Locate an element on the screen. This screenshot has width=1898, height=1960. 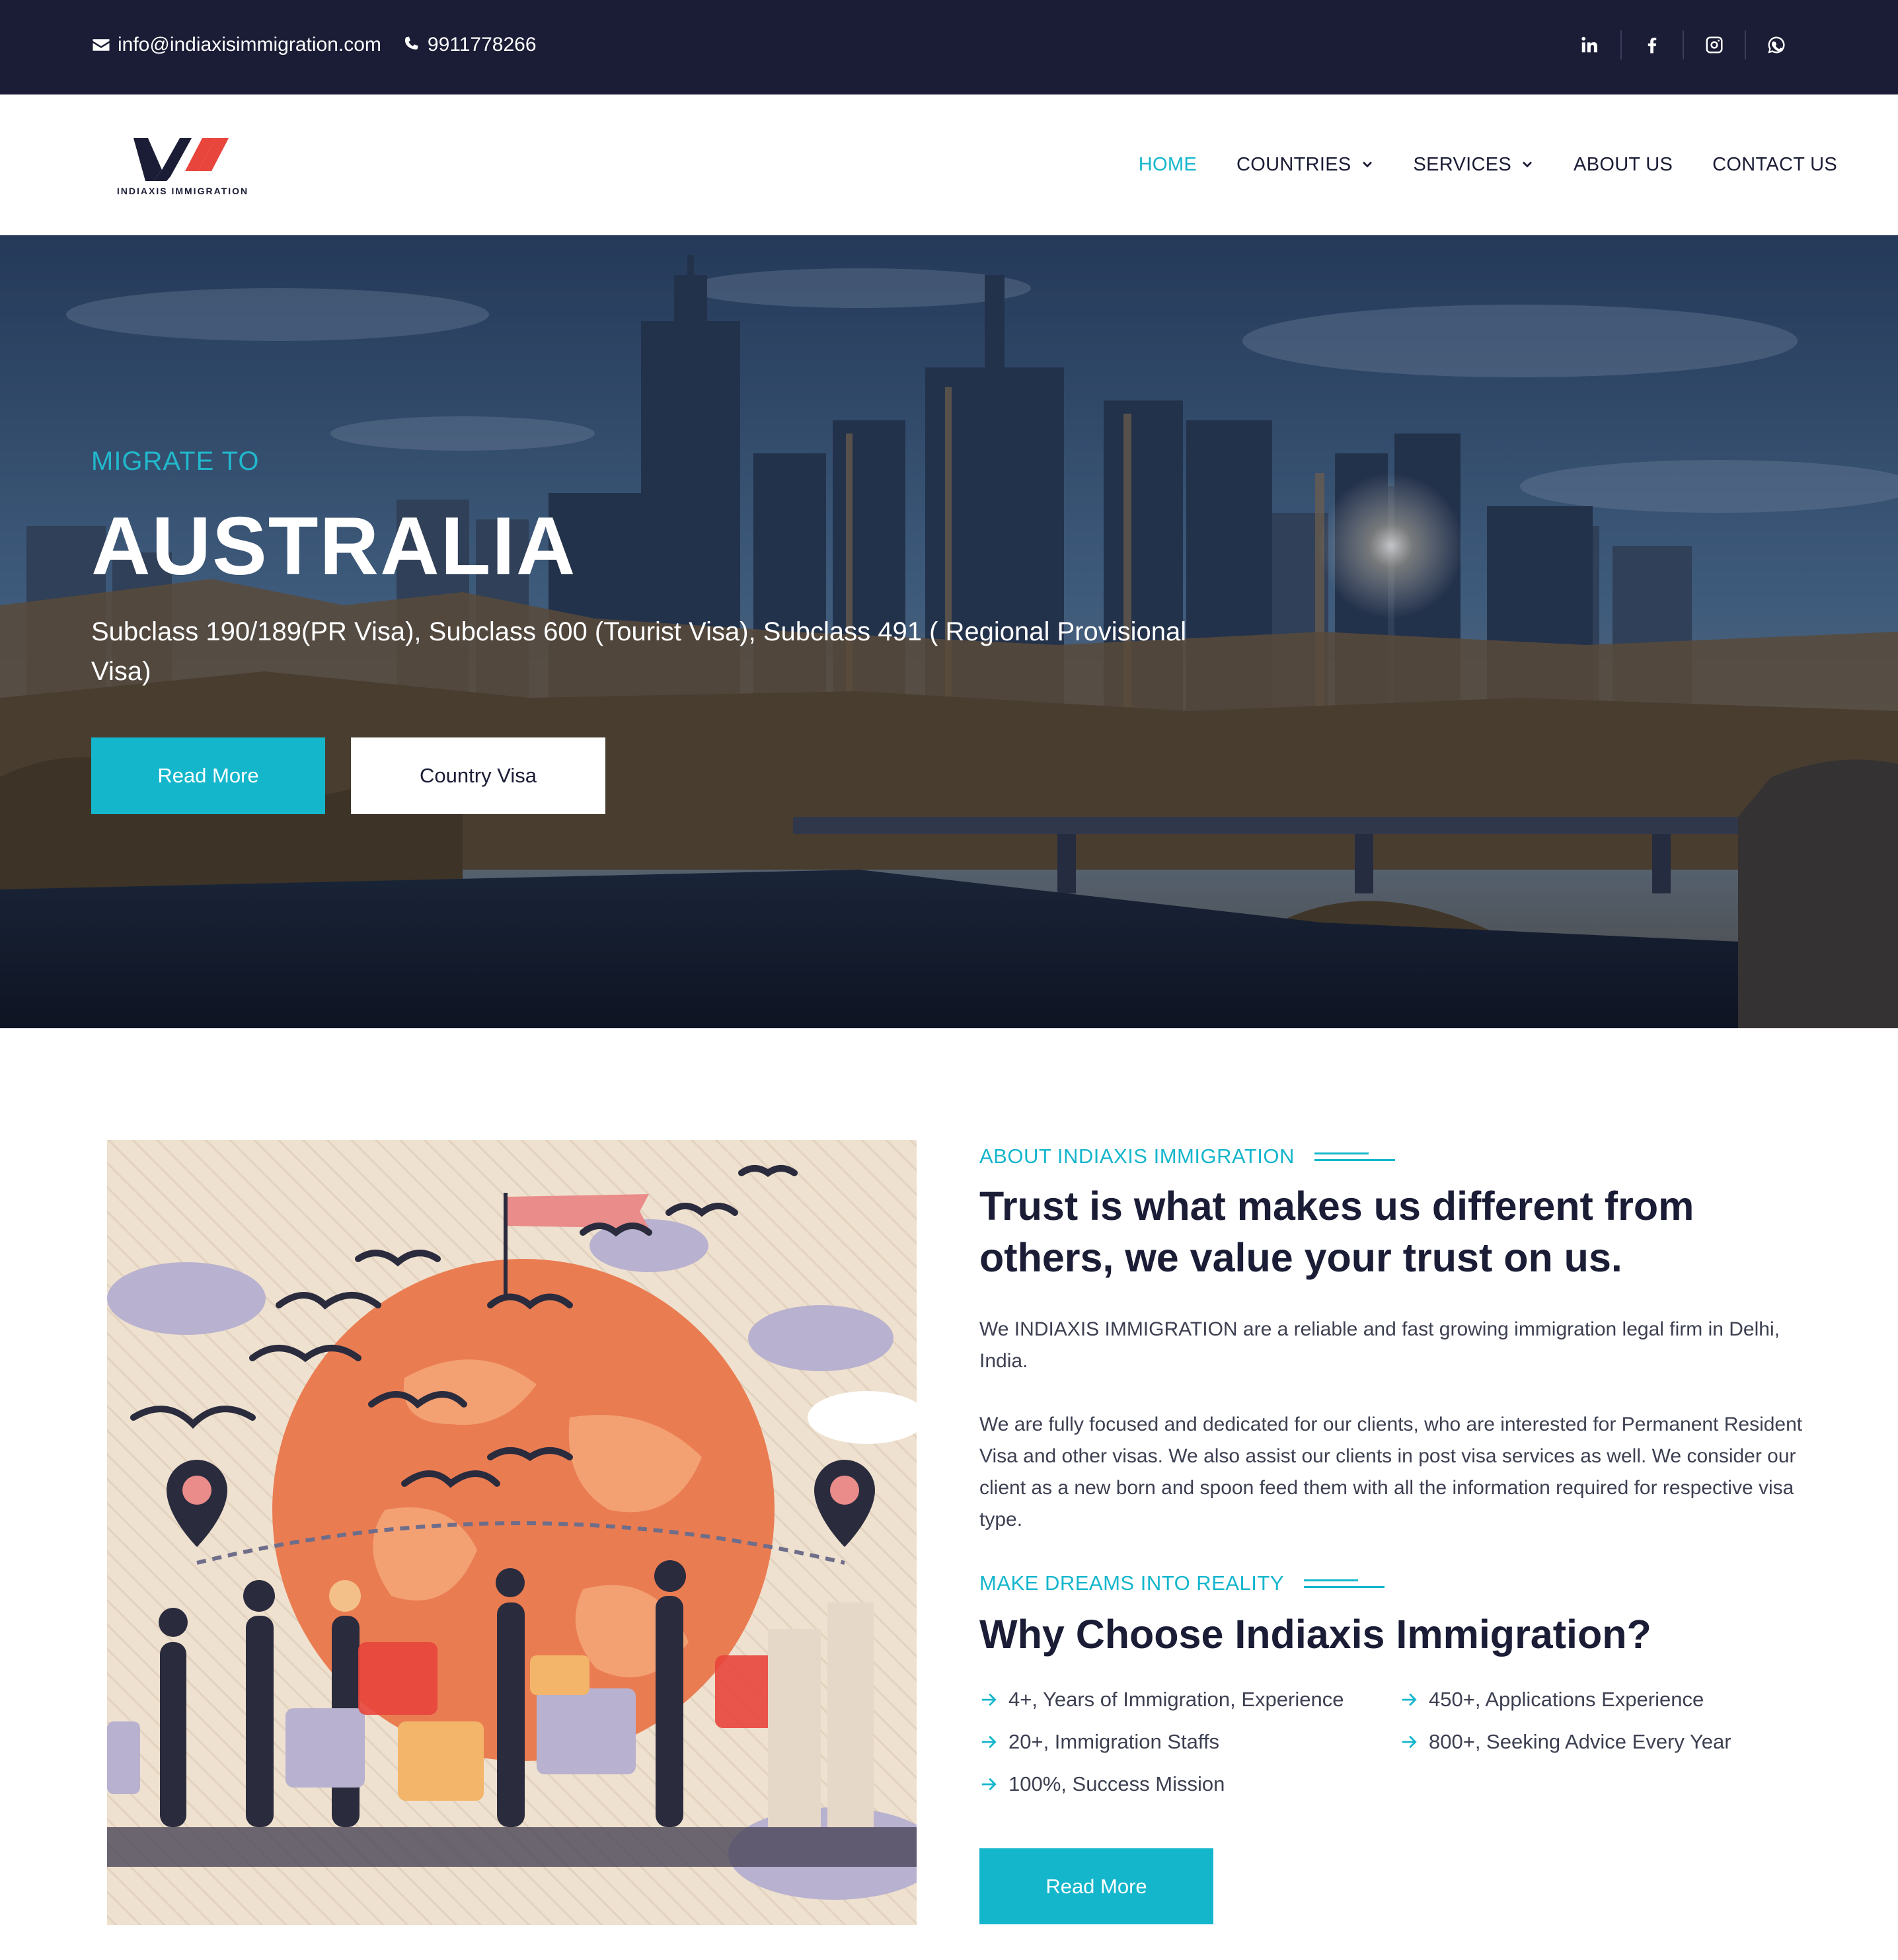
feature-item: 450+, Applications Experience is located at coordinates (1611, 1699).